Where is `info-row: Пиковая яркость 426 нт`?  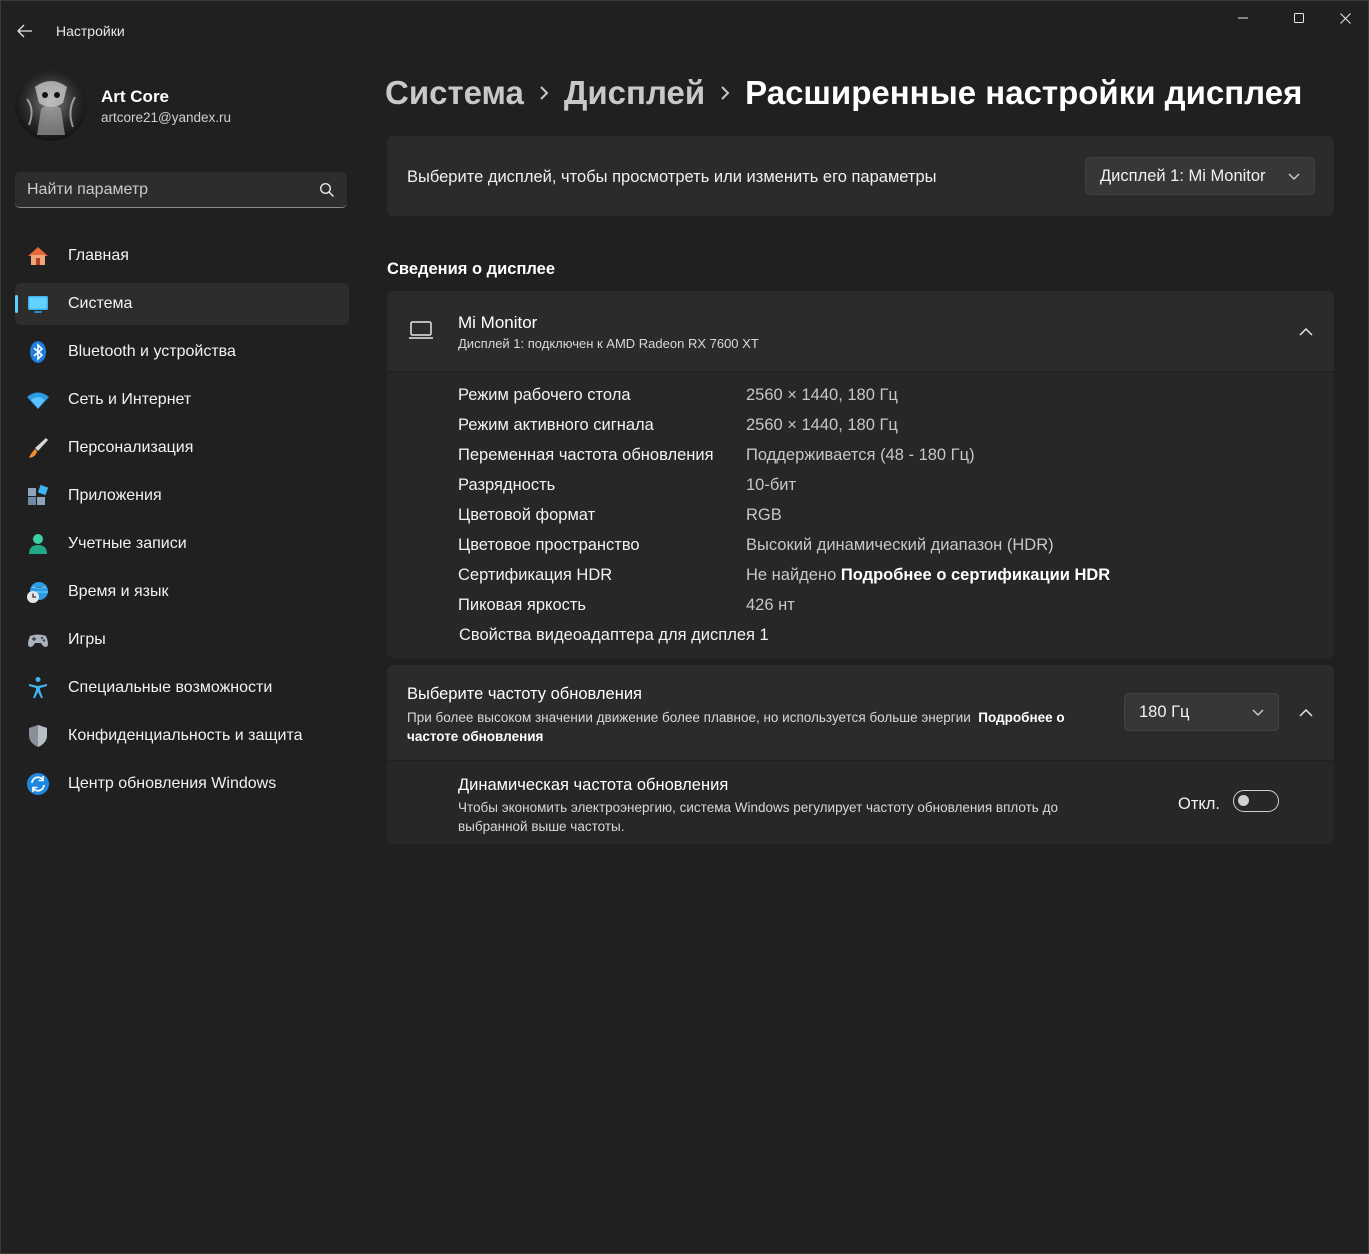 info-row: Пиковая яркость 426 нт is located at coordinates (626, 608).